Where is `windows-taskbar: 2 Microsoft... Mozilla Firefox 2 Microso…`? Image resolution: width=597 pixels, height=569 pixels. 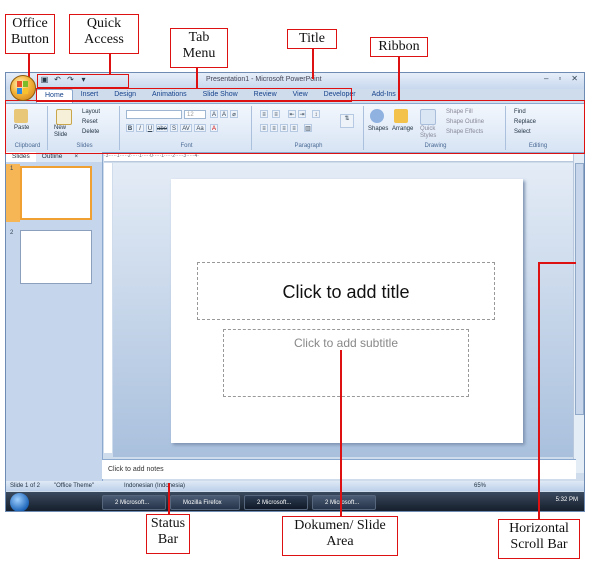 windows-taskbar: 2 Microsoft... Mozilla Firefox 2 Microso… is located at coordinates (295, 501).